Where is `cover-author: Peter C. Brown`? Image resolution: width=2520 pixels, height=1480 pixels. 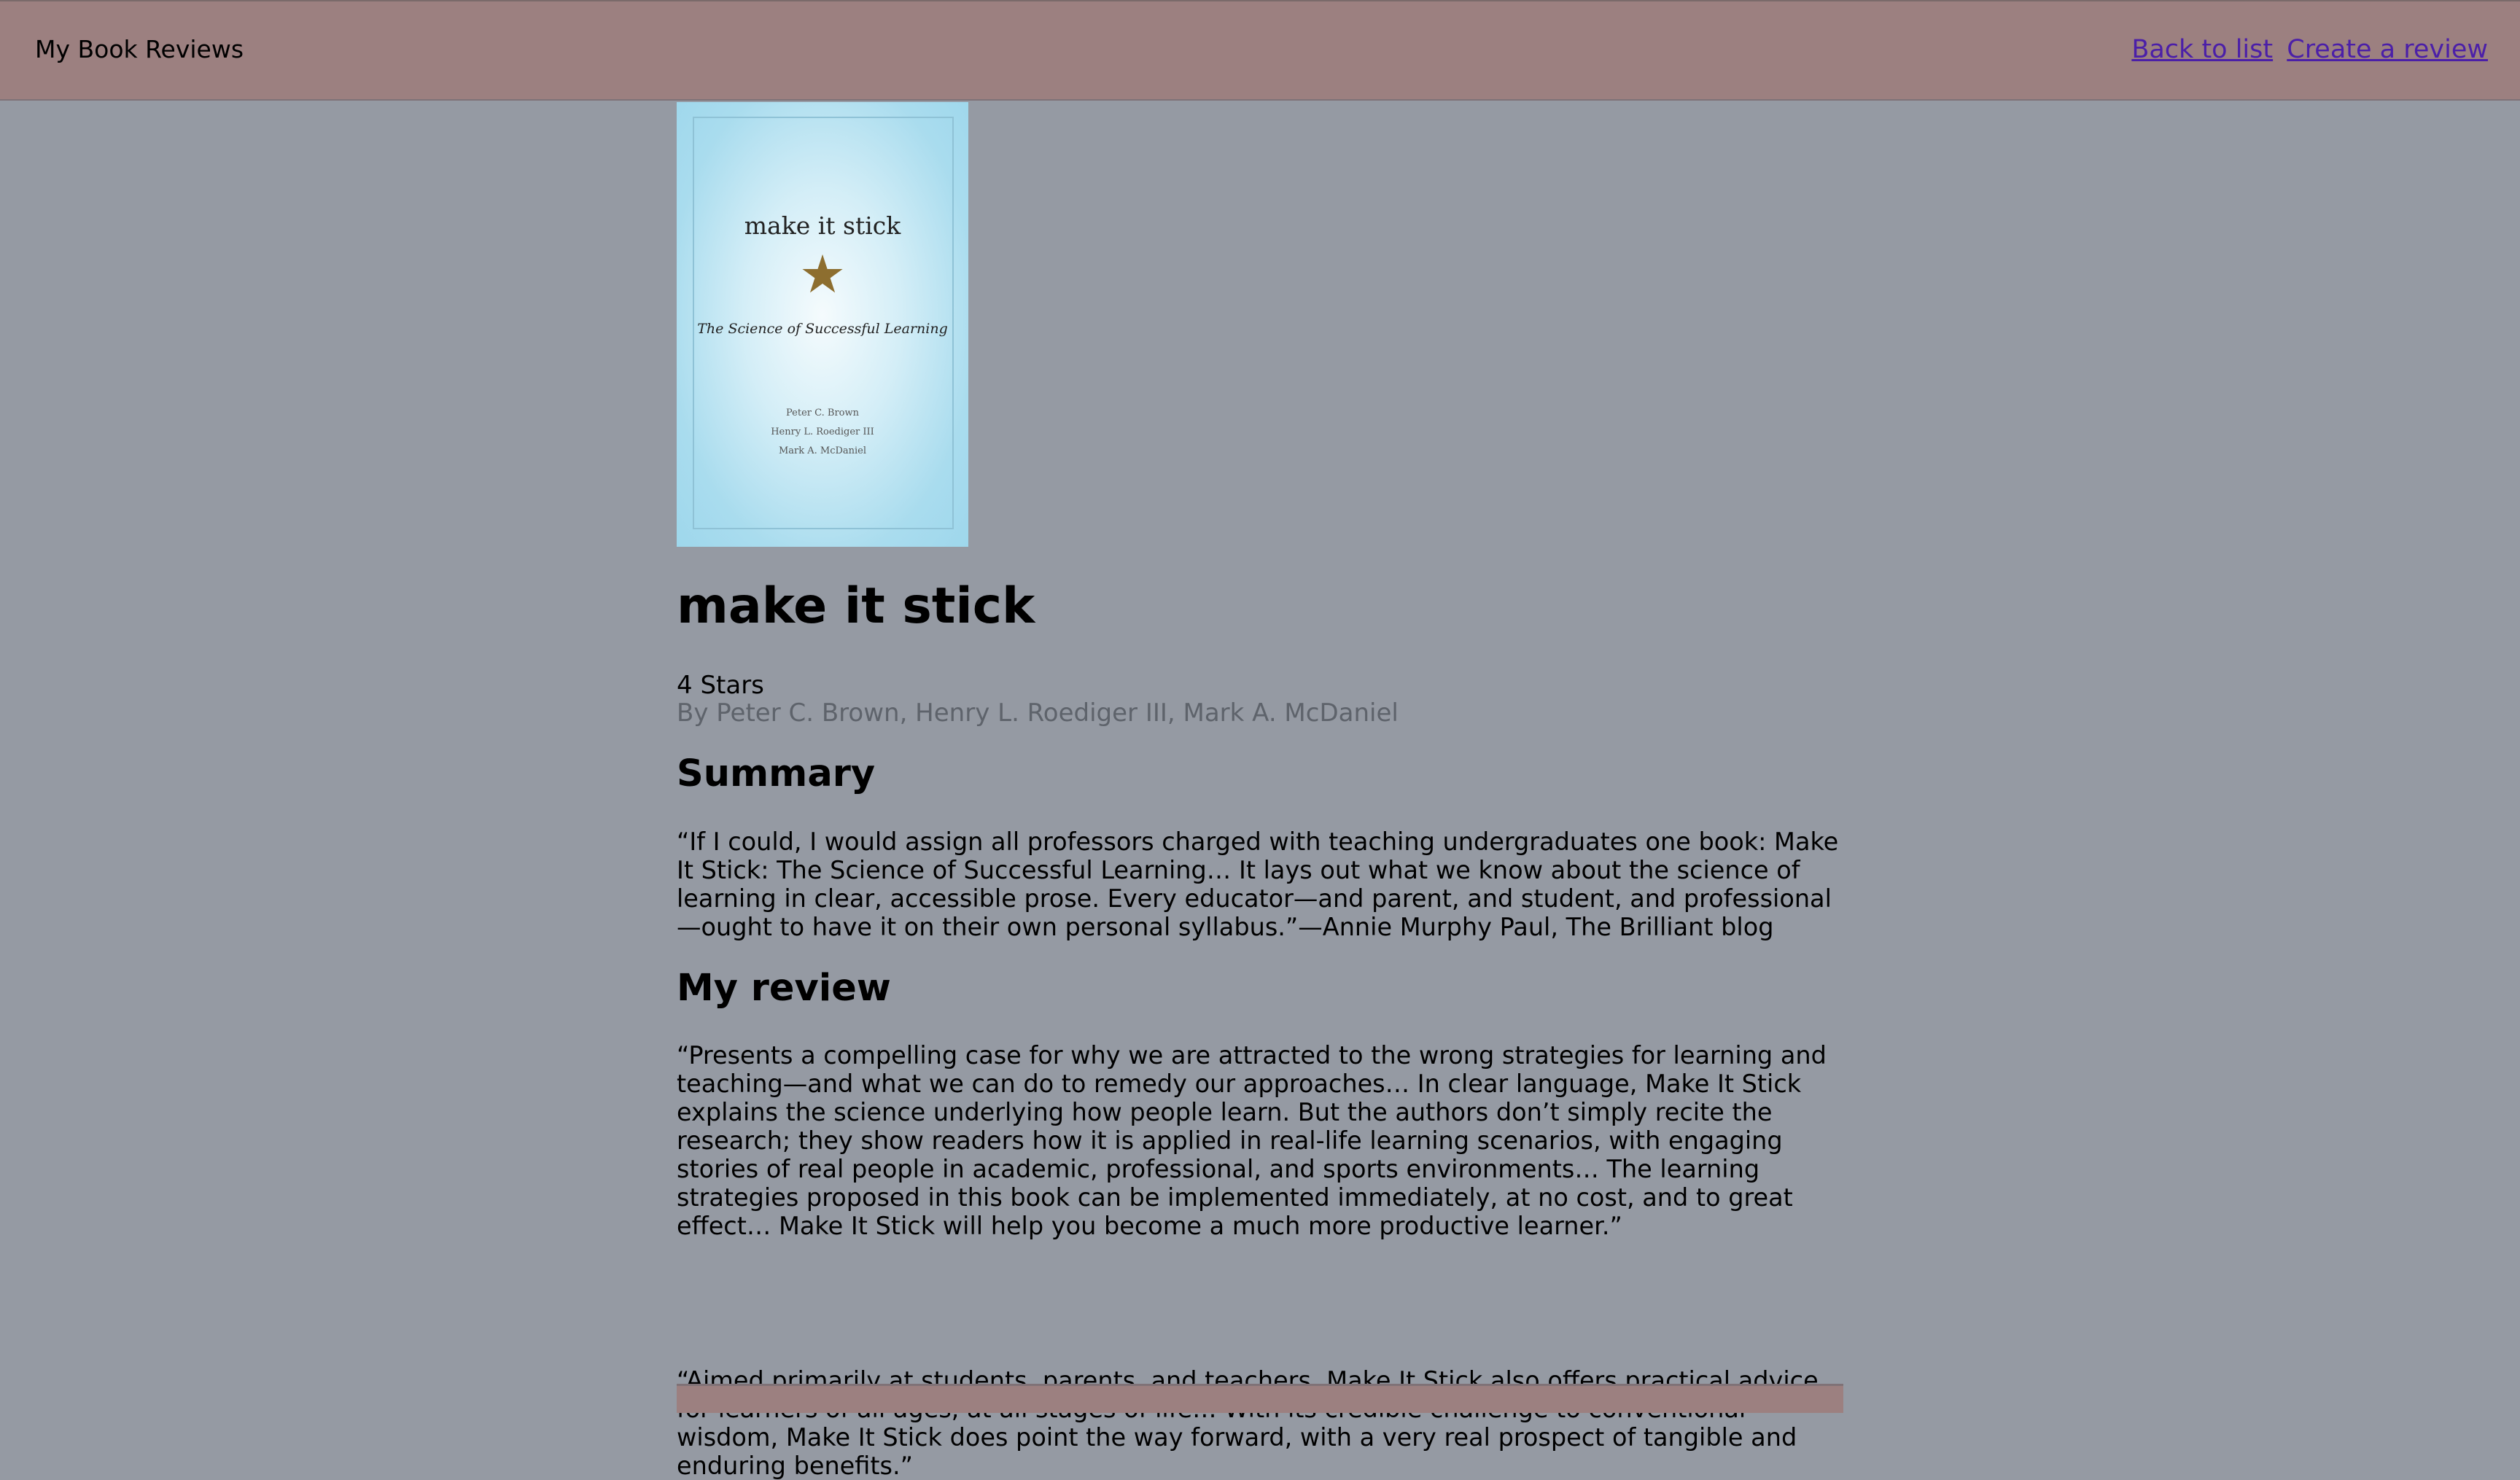 cover-author: Peter C. Brown is located at coordinates (822, 413).